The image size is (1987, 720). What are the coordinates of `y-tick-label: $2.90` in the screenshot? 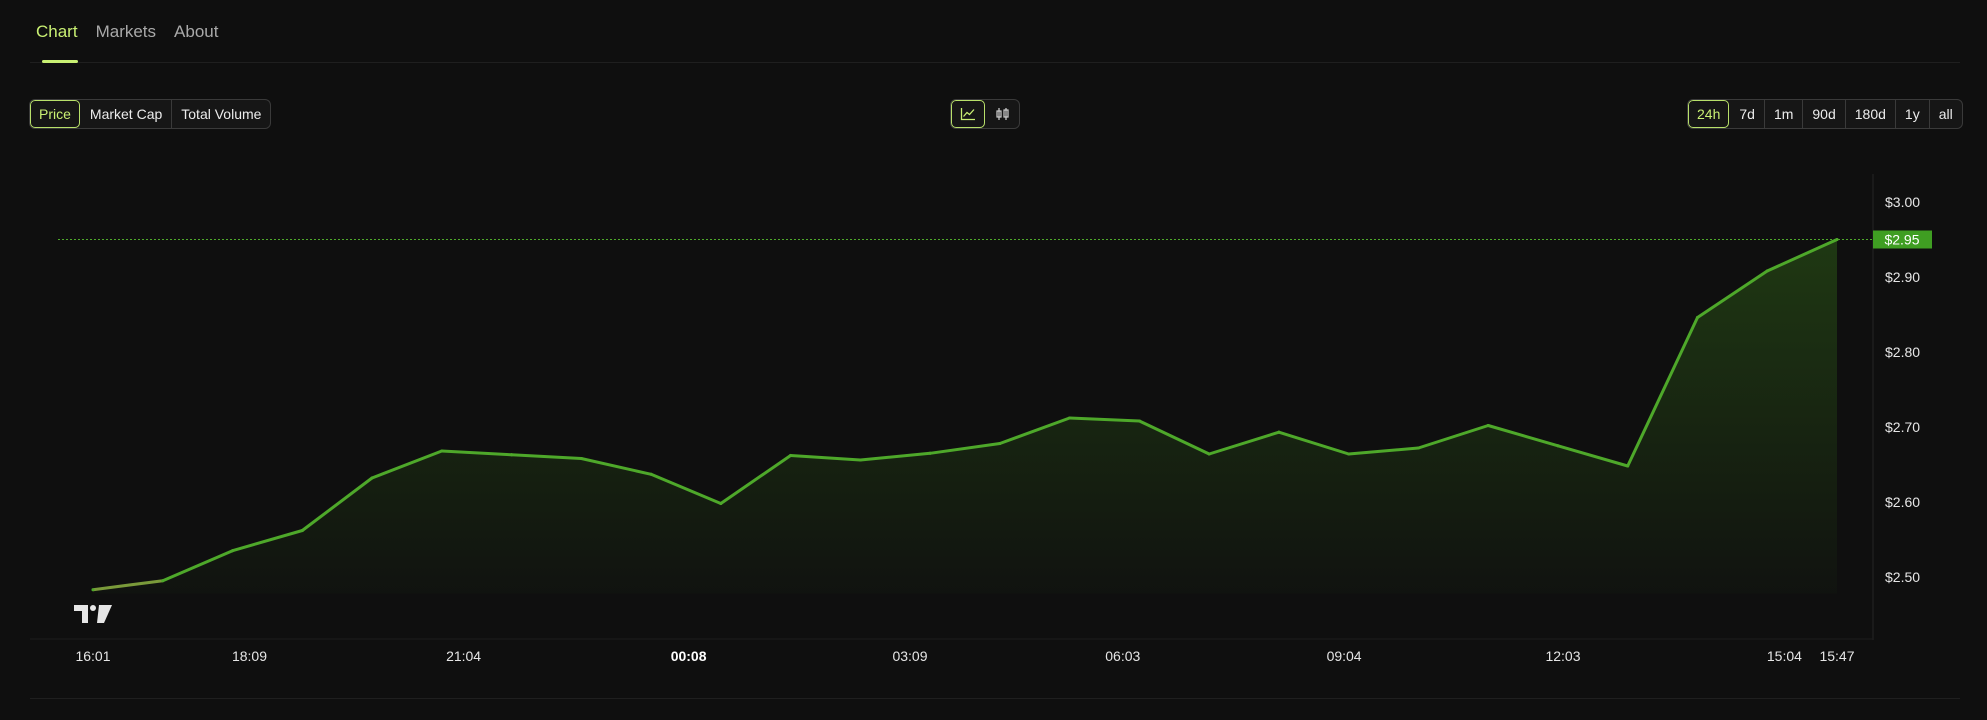 It's located at (1902, 277).